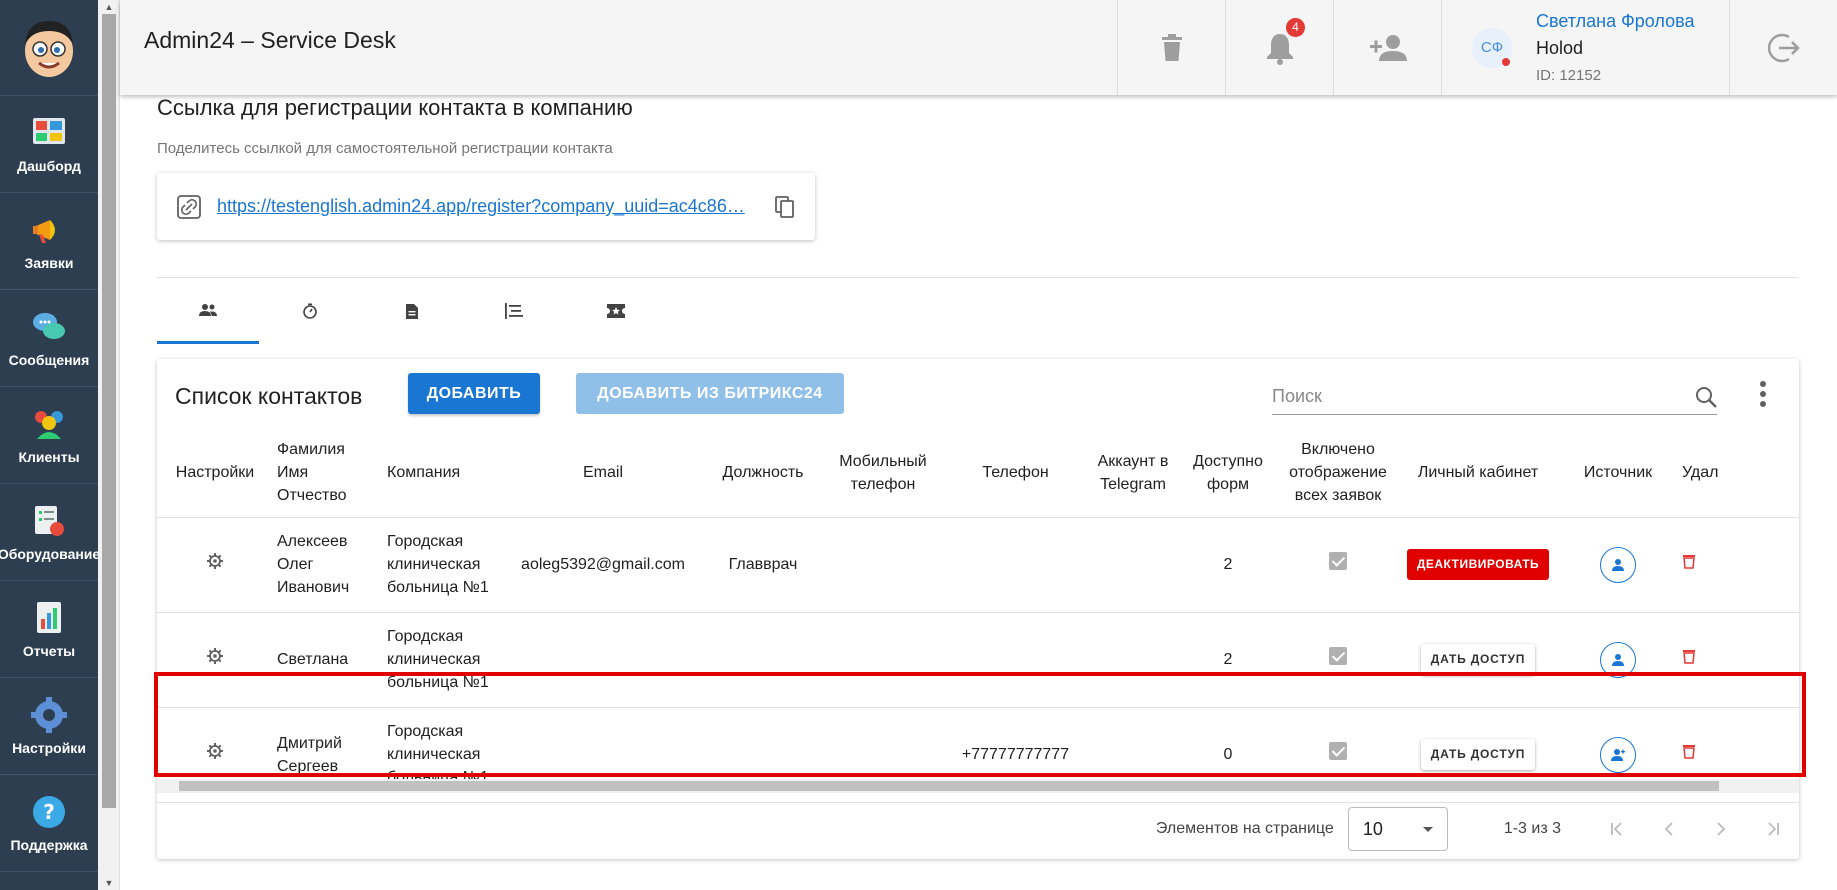 The width and height of the screenshot is (1837, 890). What do you see at coordinates (443, 473) in the screenshot?
I see `col-company: Компания` at bounding box center [443, 473].